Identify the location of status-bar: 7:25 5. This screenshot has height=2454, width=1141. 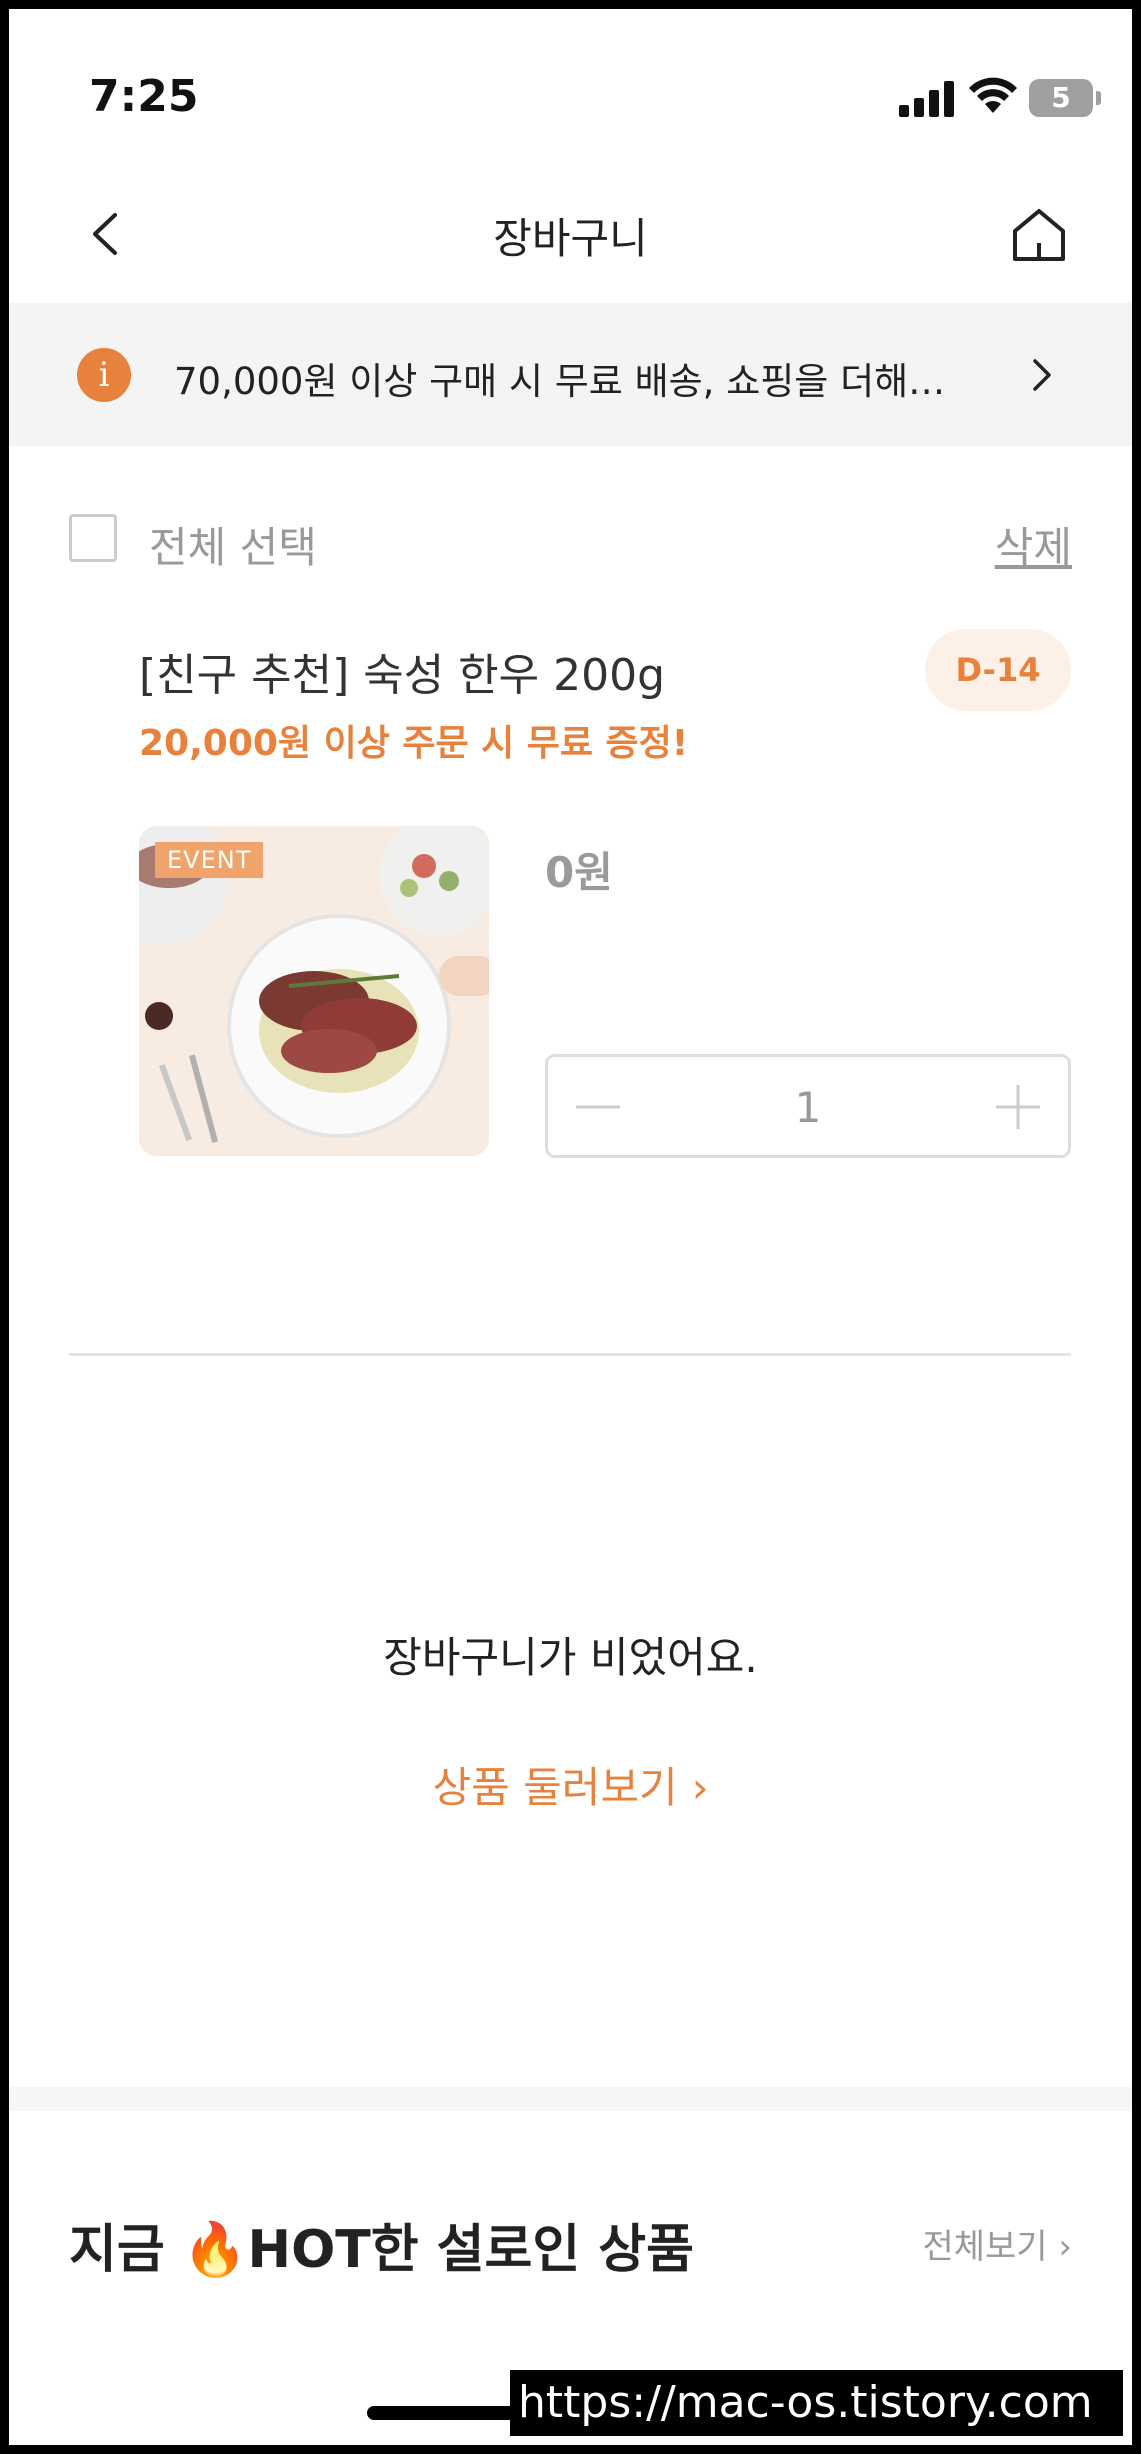
(570, 94).